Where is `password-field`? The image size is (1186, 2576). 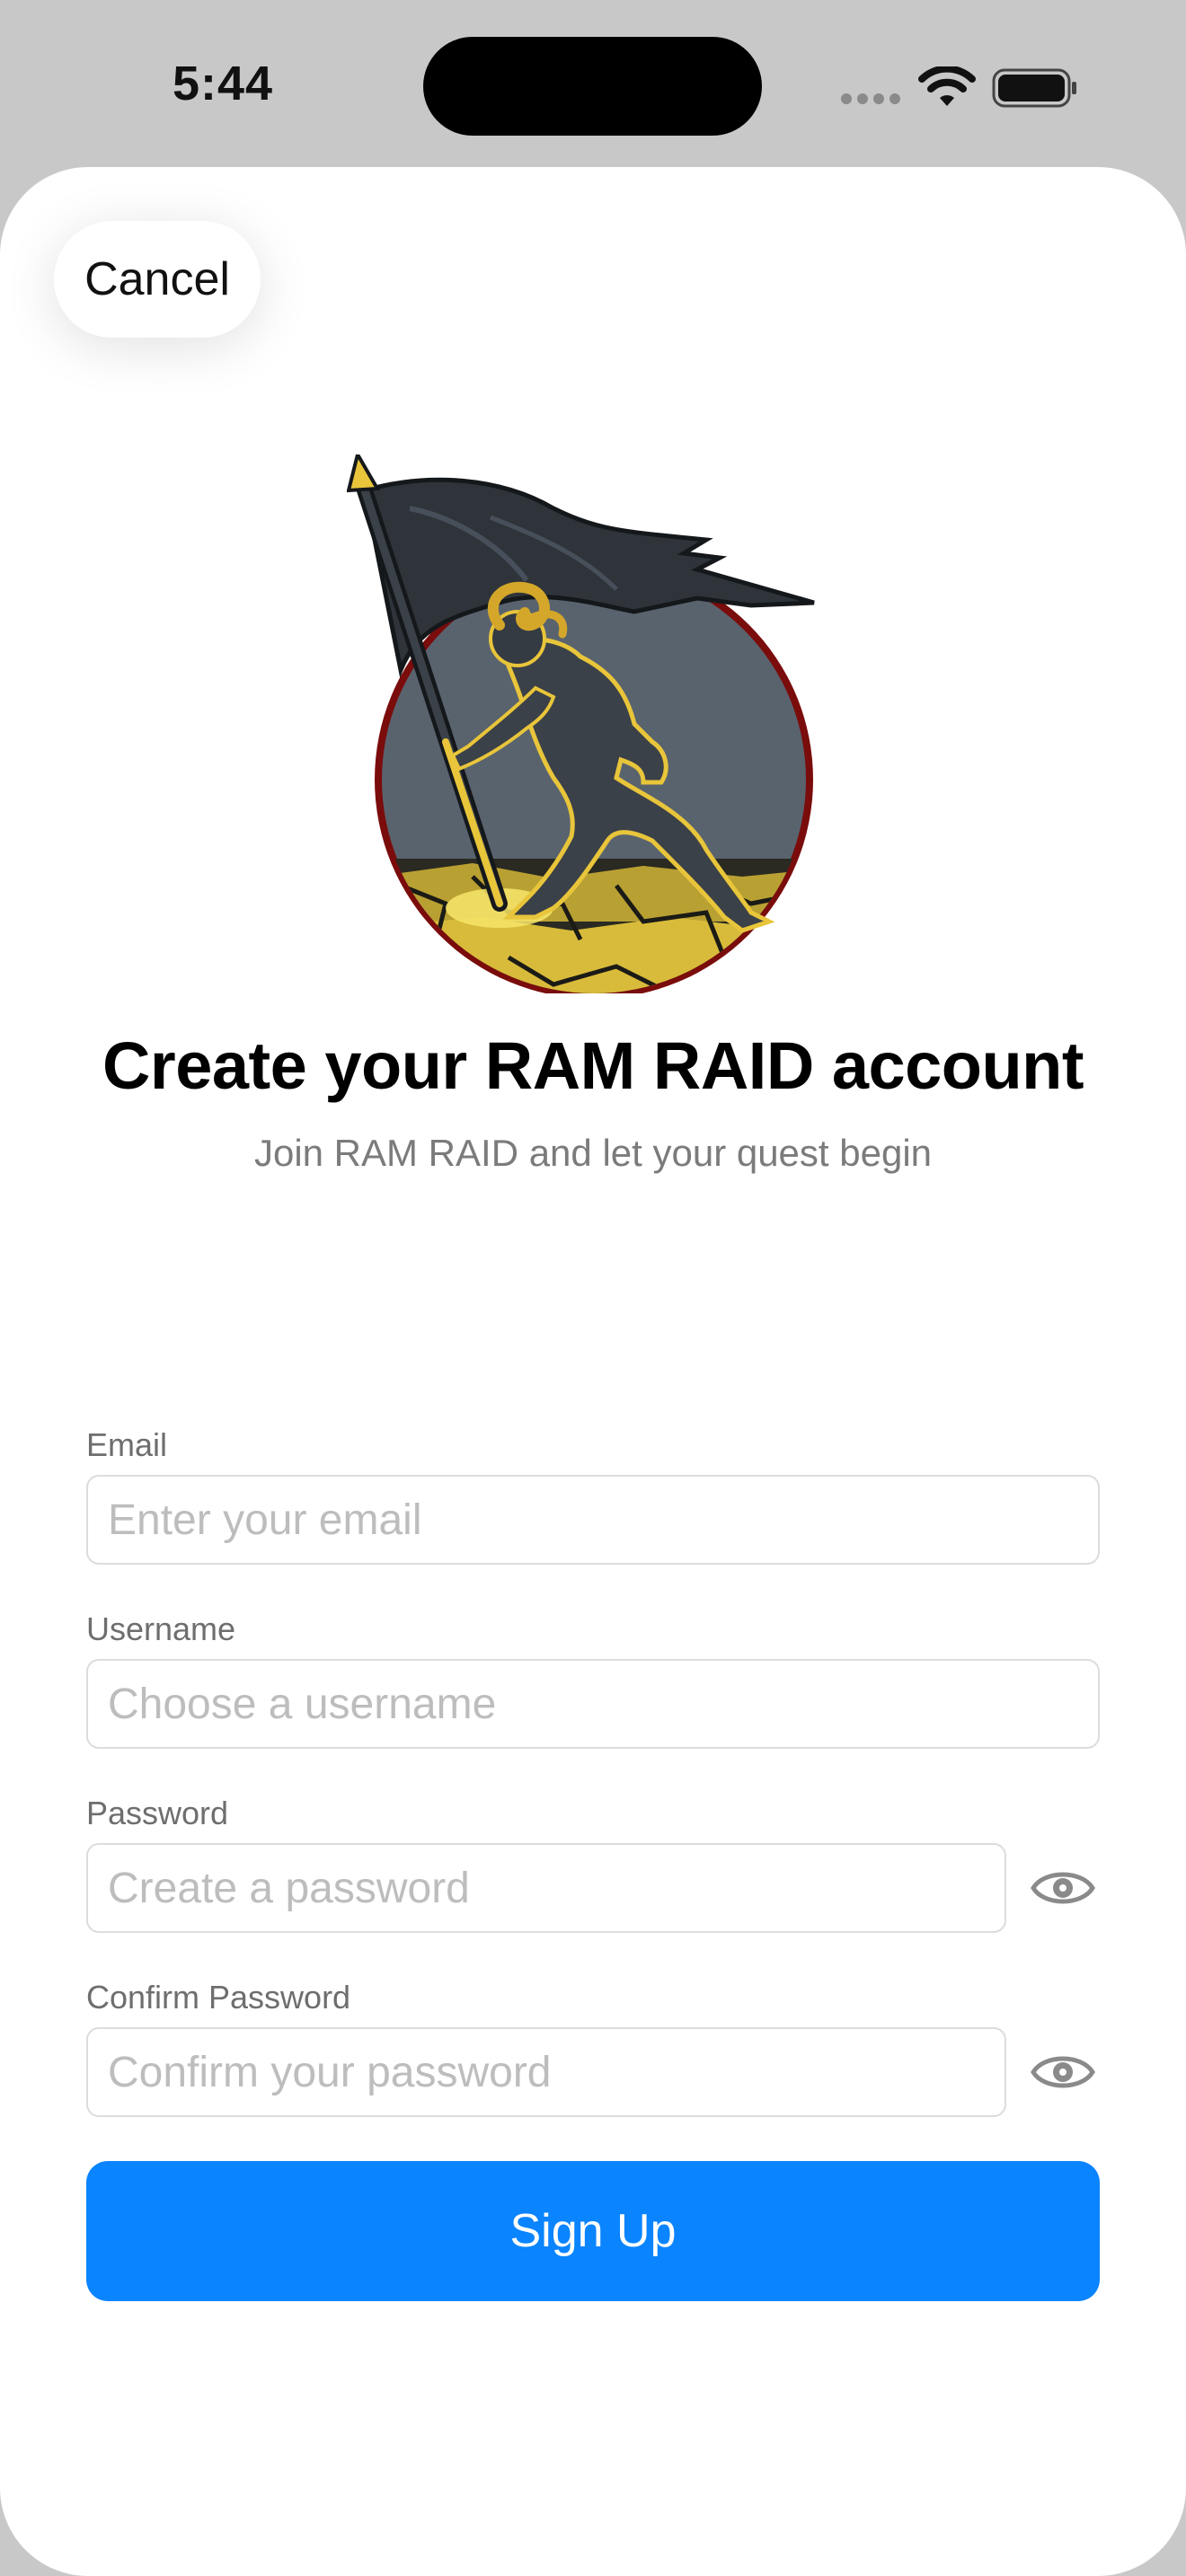 password-field is located at coordinates (546, 1888).